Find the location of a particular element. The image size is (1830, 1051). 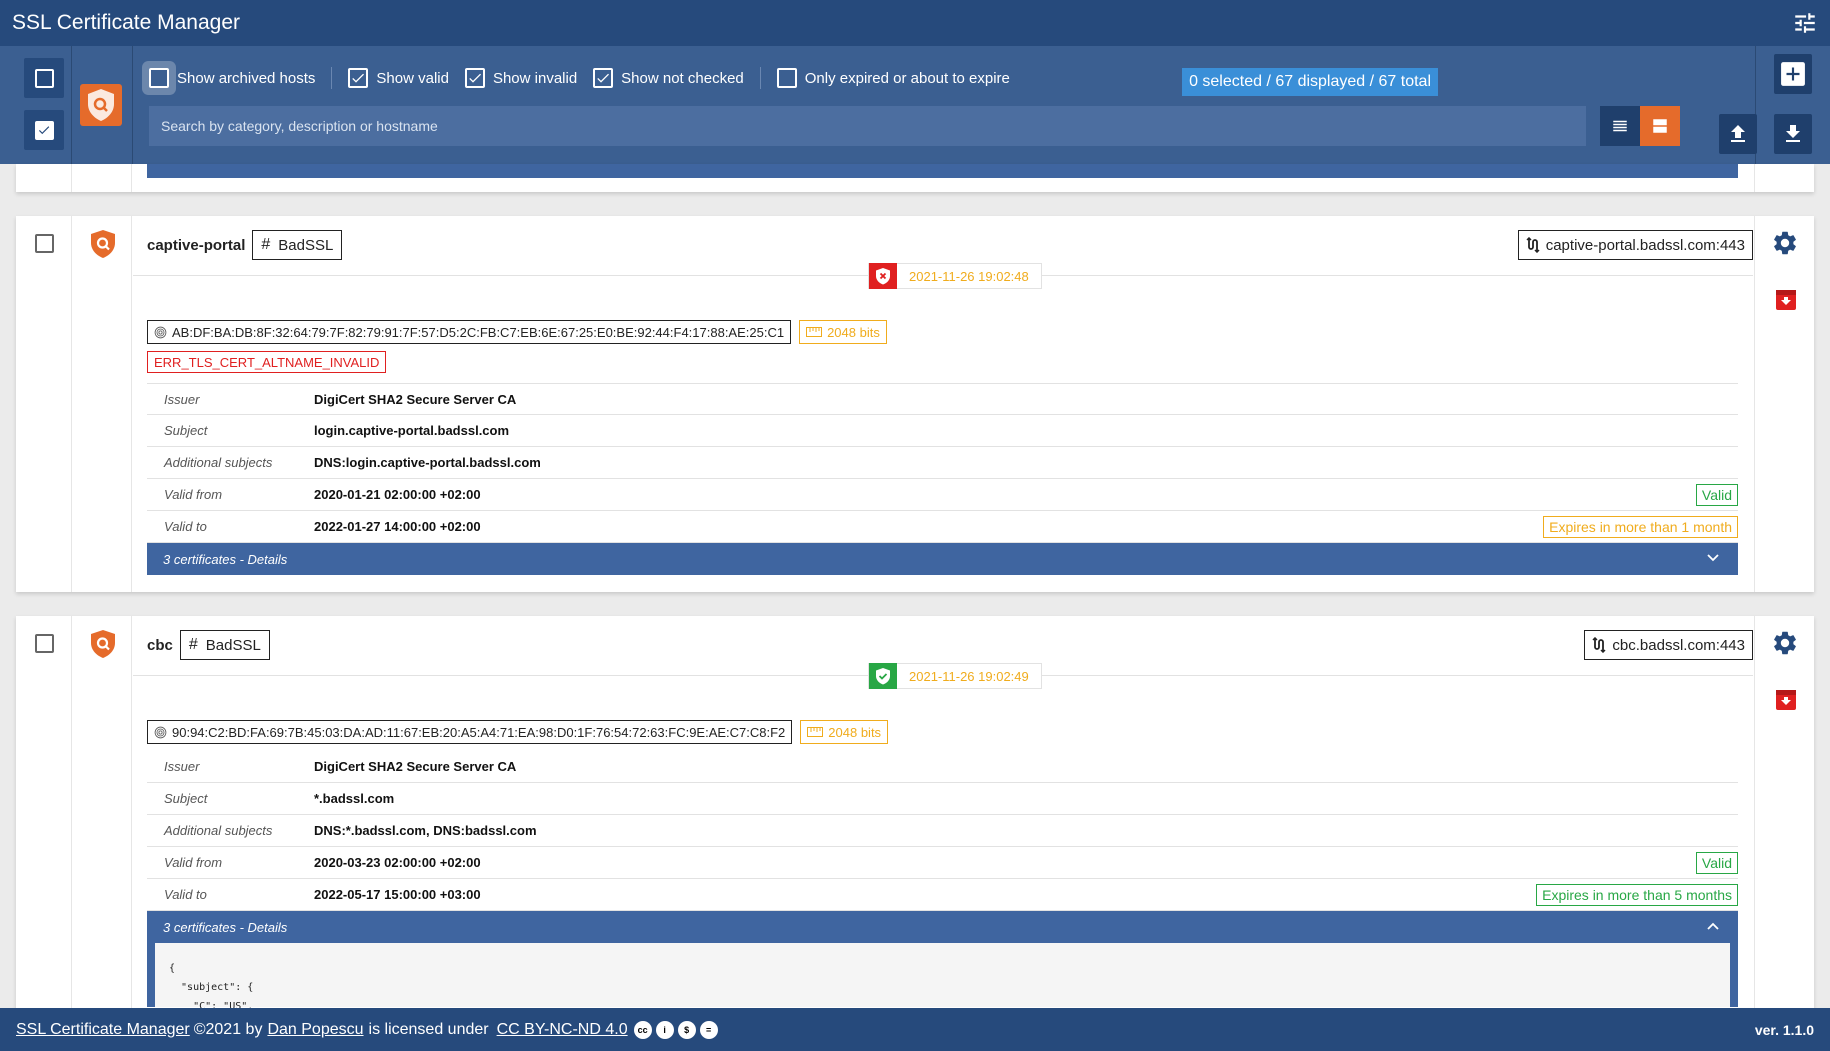

cards-icon is located at coordinates (1660, 126).